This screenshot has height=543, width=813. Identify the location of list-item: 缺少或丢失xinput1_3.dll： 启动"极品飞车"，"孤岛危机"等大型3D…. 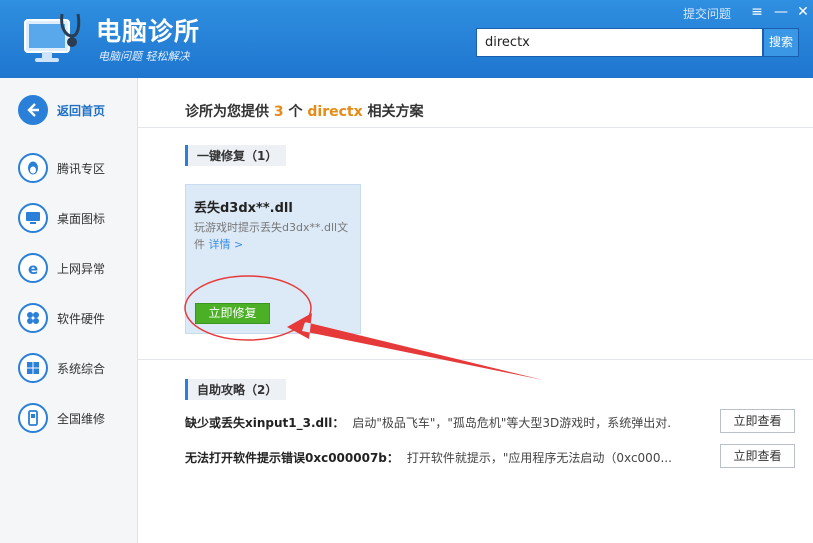
(490, 422).